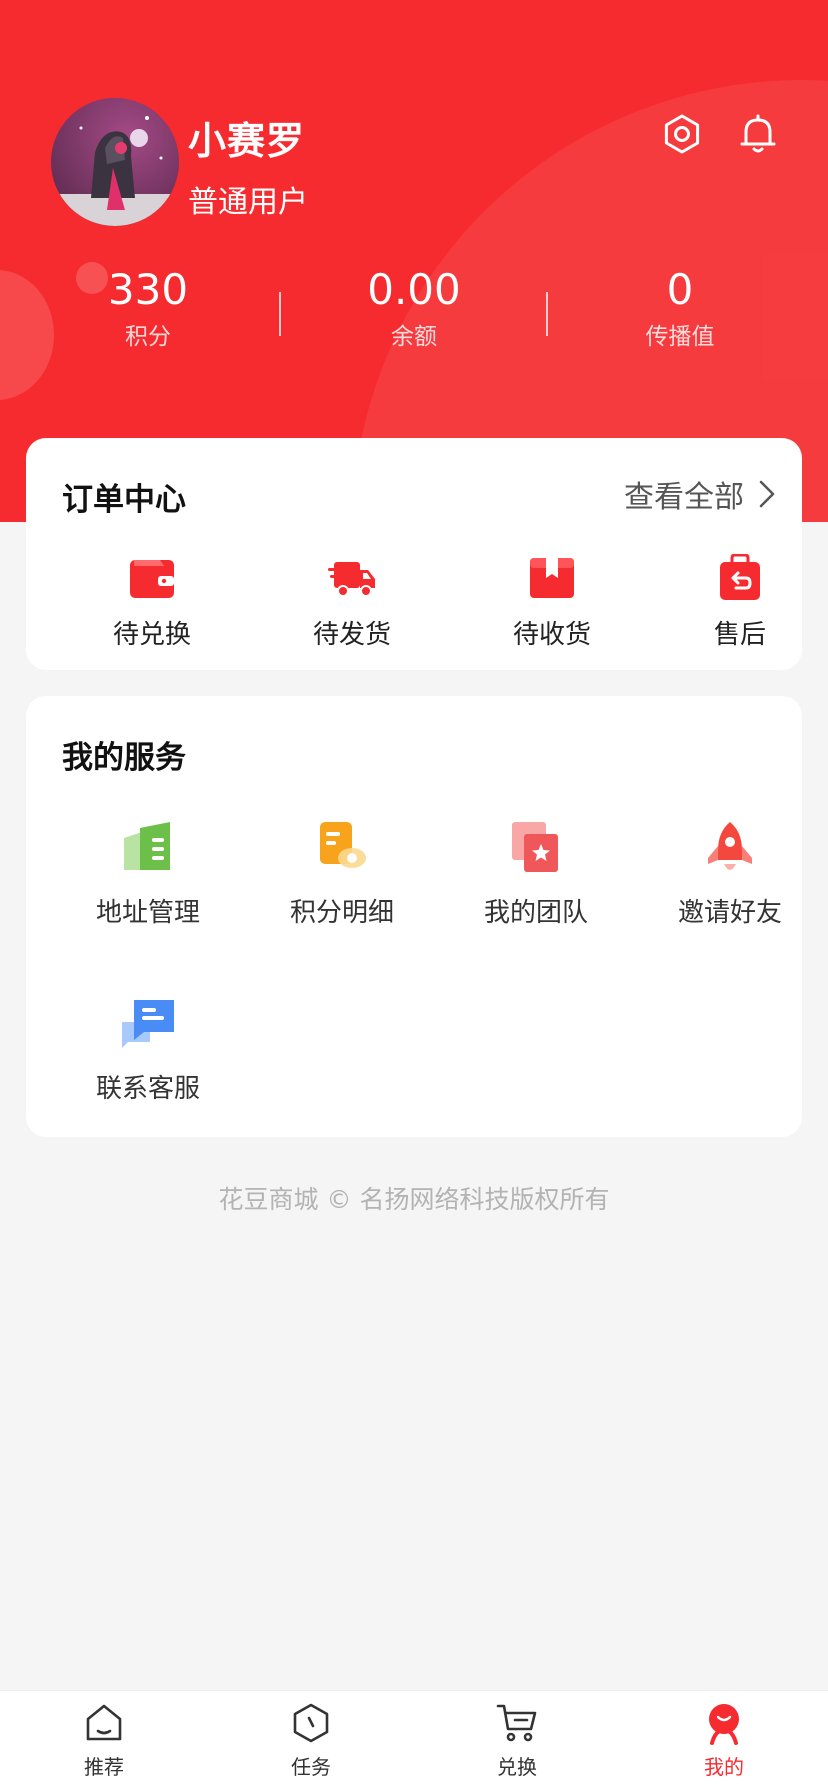 This screenshot has height=1792, width=828. What do you see at coordinates (730, 846) in the screenshot?
I see `rocket-icon` at bounding box center [730, 846].